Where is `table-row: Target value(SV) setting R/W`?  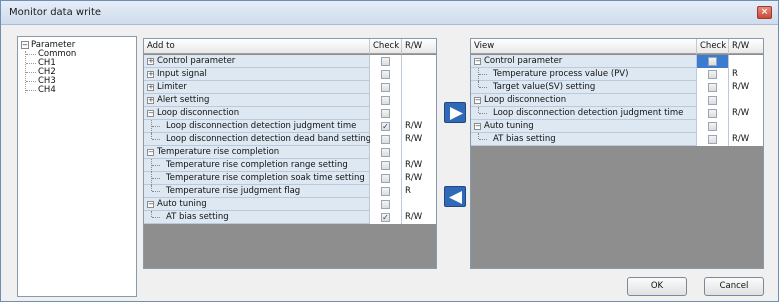 table-row: Target value(SV) setting R/W is located at coordinates (617, 87).